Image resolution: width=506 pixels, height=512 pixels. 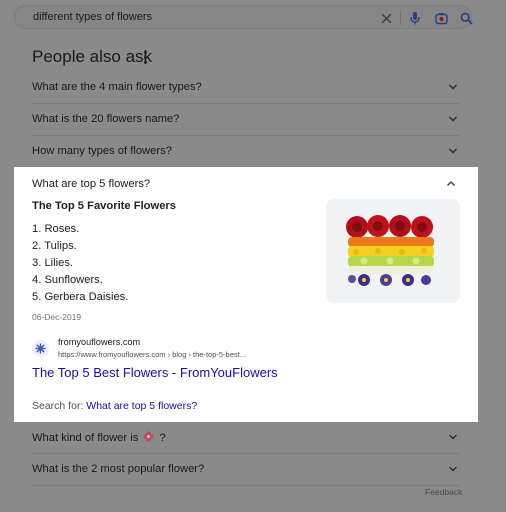 I want to click on question-text: What kind of flower is ?, so click(x=99, y=437).